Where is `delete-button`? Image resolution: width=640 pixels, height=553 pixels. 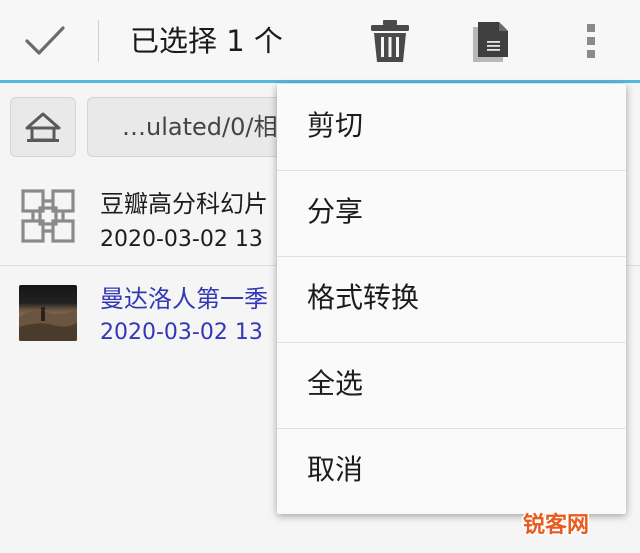
delete-button is located at coordinates (390, 41).